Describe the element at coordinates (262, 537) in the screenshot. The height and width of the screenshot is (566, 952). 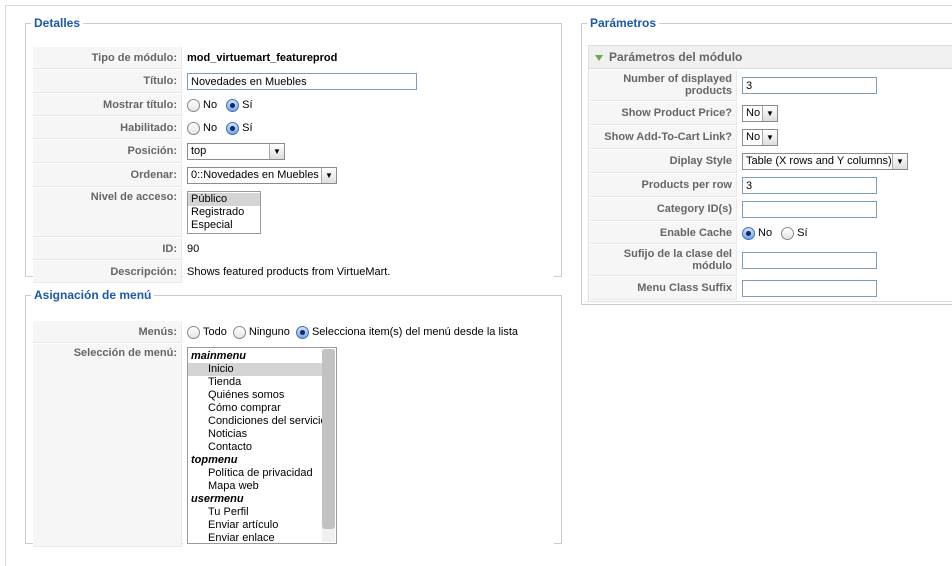
I see `menu-item-enviar-enlace: Enviar enlace` at that location.